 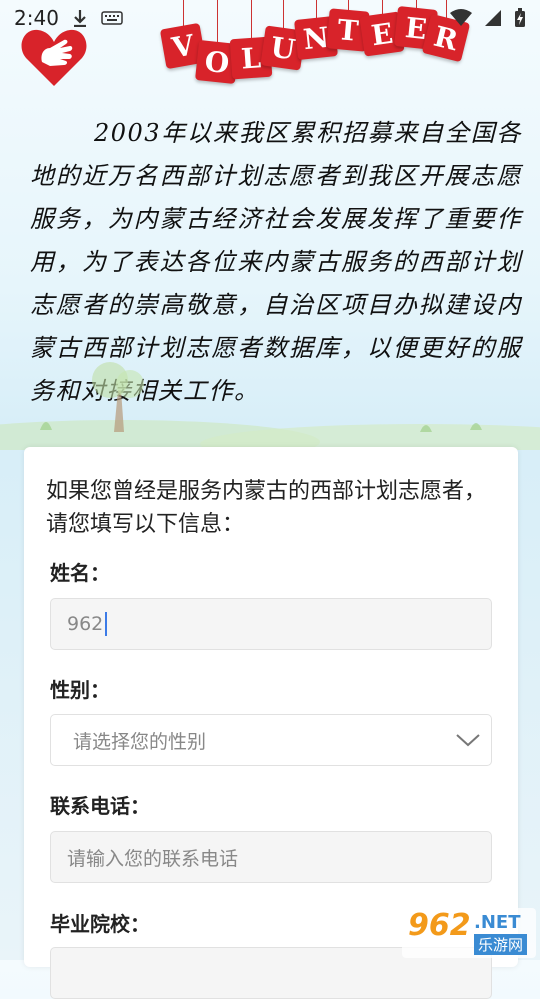 I want to click on site-watermark: 962 .NET 乐游网, so click(x=469, y=933).